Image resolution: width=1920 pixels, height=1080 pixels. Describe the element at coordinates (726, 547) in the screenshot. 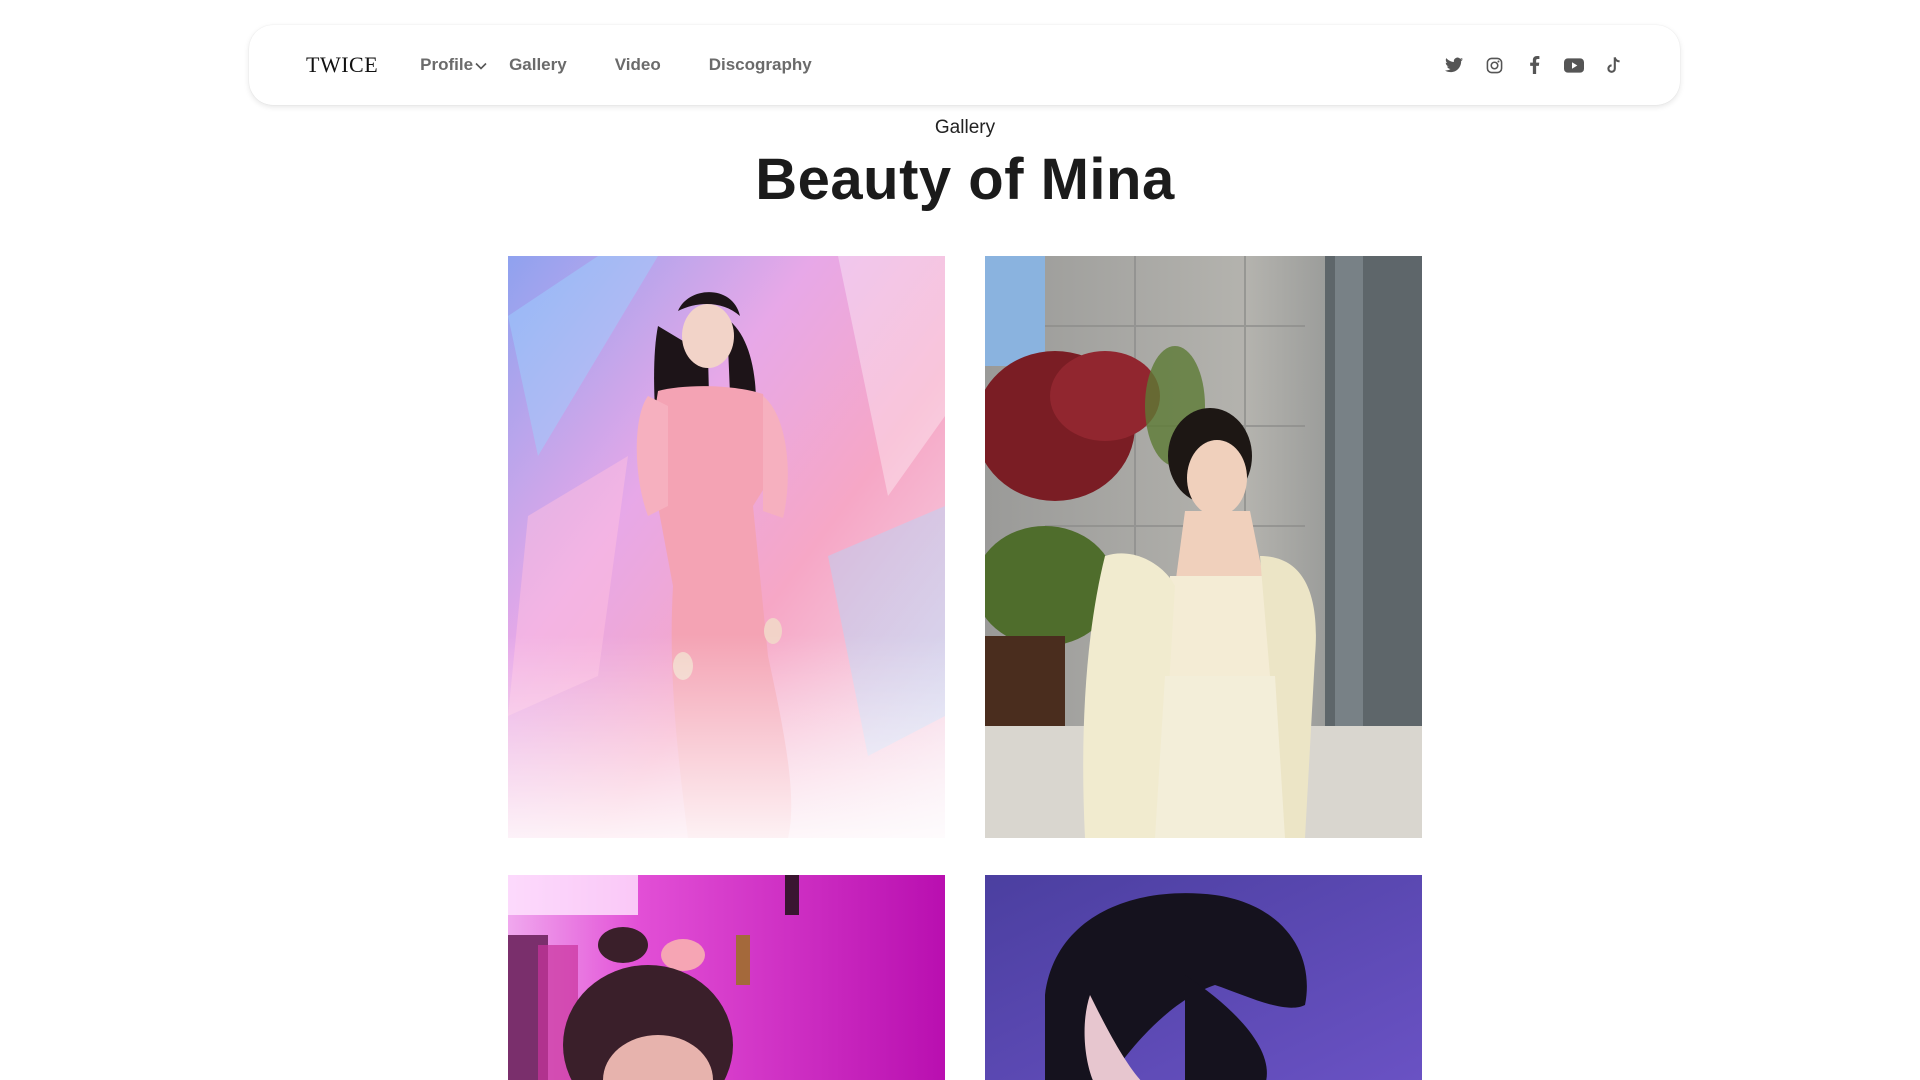

I see `gallery-photo-pink-dress` at that location.